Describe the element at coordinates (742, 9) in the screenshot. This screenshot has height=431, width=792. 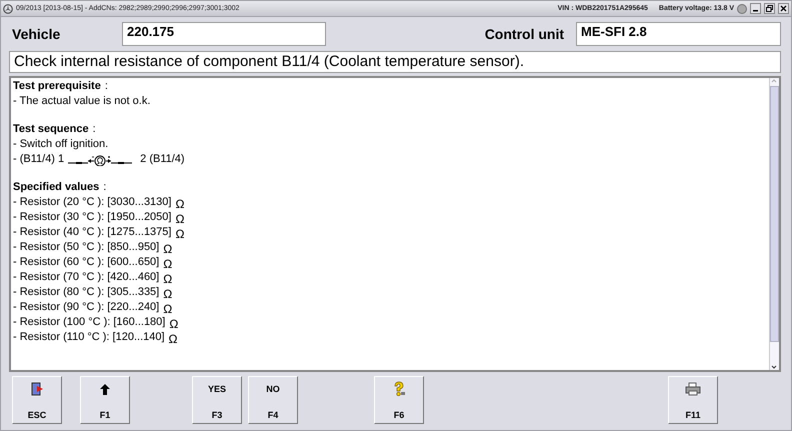
I see `status-icon` at that location.